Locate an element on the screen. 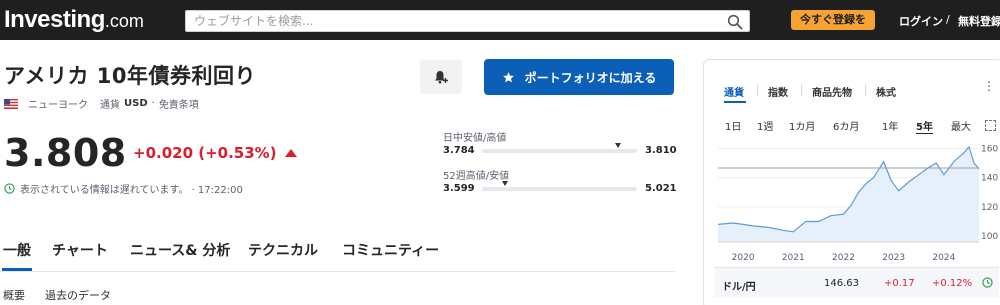  price-change: +0.020 (+0.53%) is located at coordinates (215, 153).